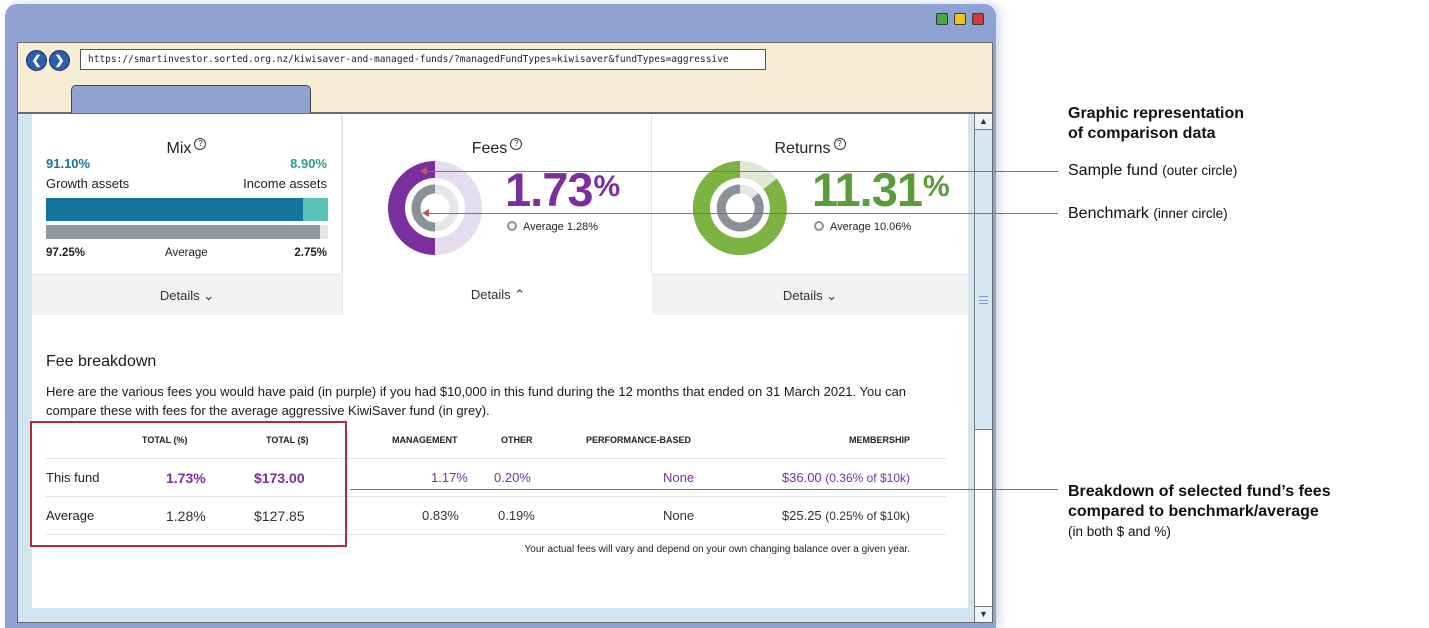 The width and height of the screenshot is (1429, 628). What do you see at coordinates (1156, 113) in the screenshot?
I see `annotation-graphic-title-line1: Graphic representation` at bounding box center [1156, 113].